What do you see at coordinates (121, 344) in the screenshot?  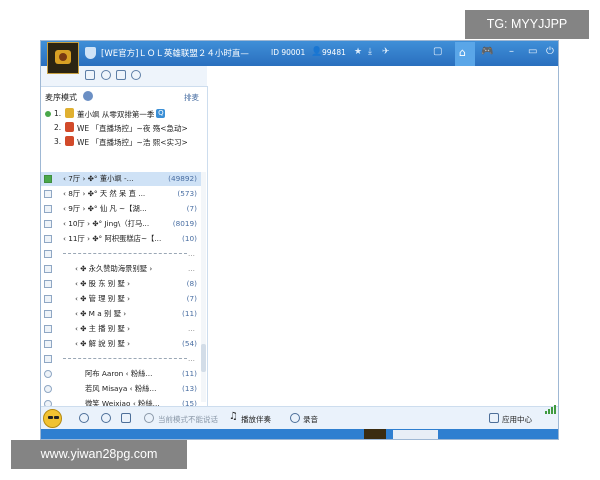 I see `channel-row: ‹ ✤ 解 說 别 墅 › (54)` at bounding box center [121, 344].